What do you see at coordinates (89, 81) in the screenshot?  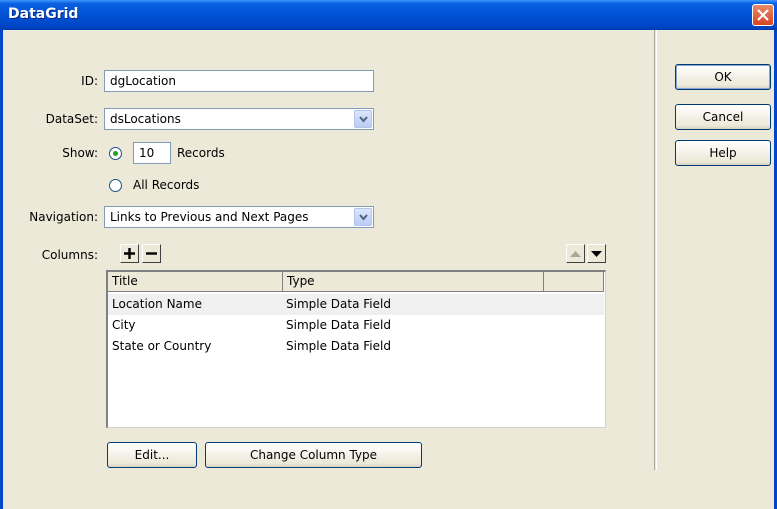 I see `id-label: ID:` at bounding box center [89, 81].